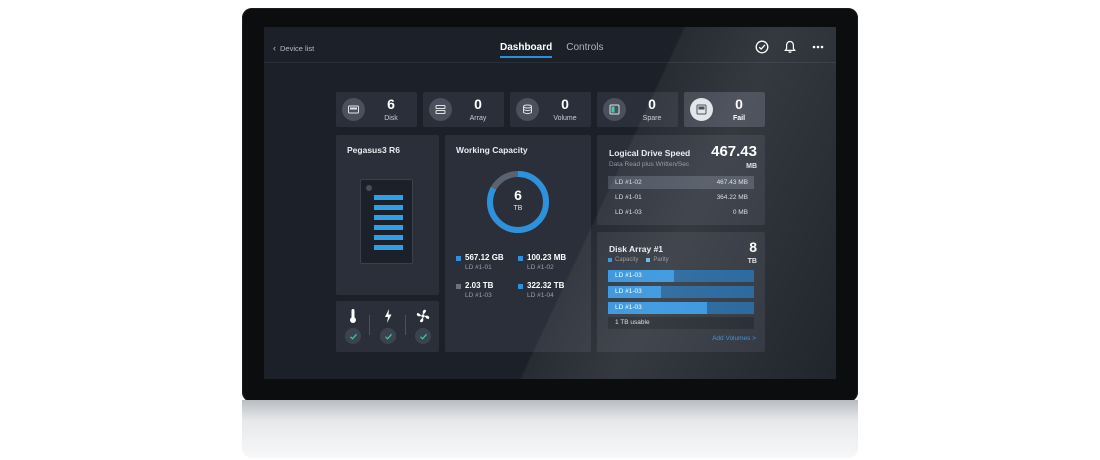  What do you see at coordinates (391, 104) in the screenshot?
I see `stat-disk-value: 6` at bounding box center [391, 104].